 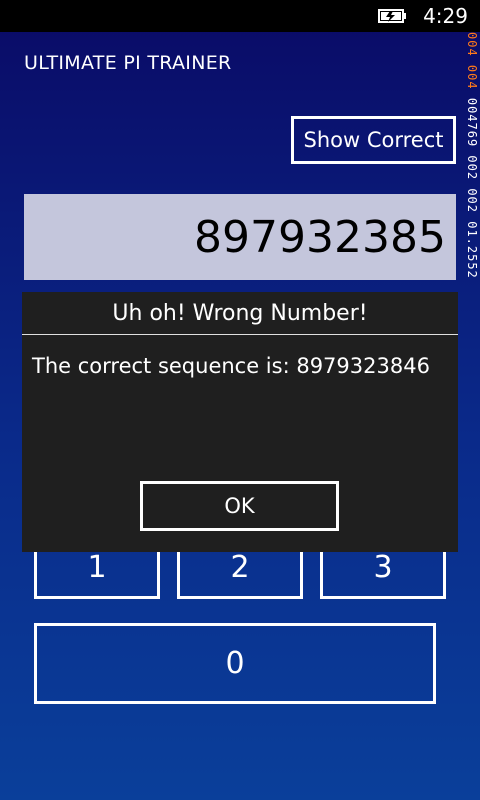 What do you see at coordinates (472, 44) in the screenshot?
I see `debug-counter-1: 004` at bounding box center [472, 44].